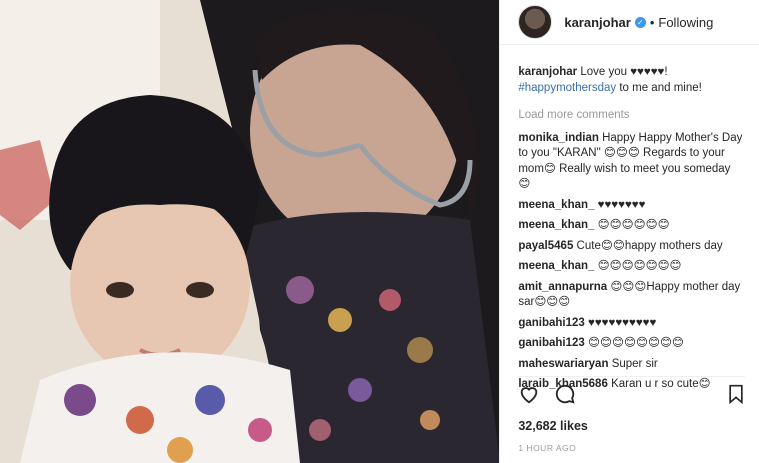 The image size is (759, 463). Describe the element at coordinates (597, 22) in the screenshot. I see `header-username: karanjohar` at that location.